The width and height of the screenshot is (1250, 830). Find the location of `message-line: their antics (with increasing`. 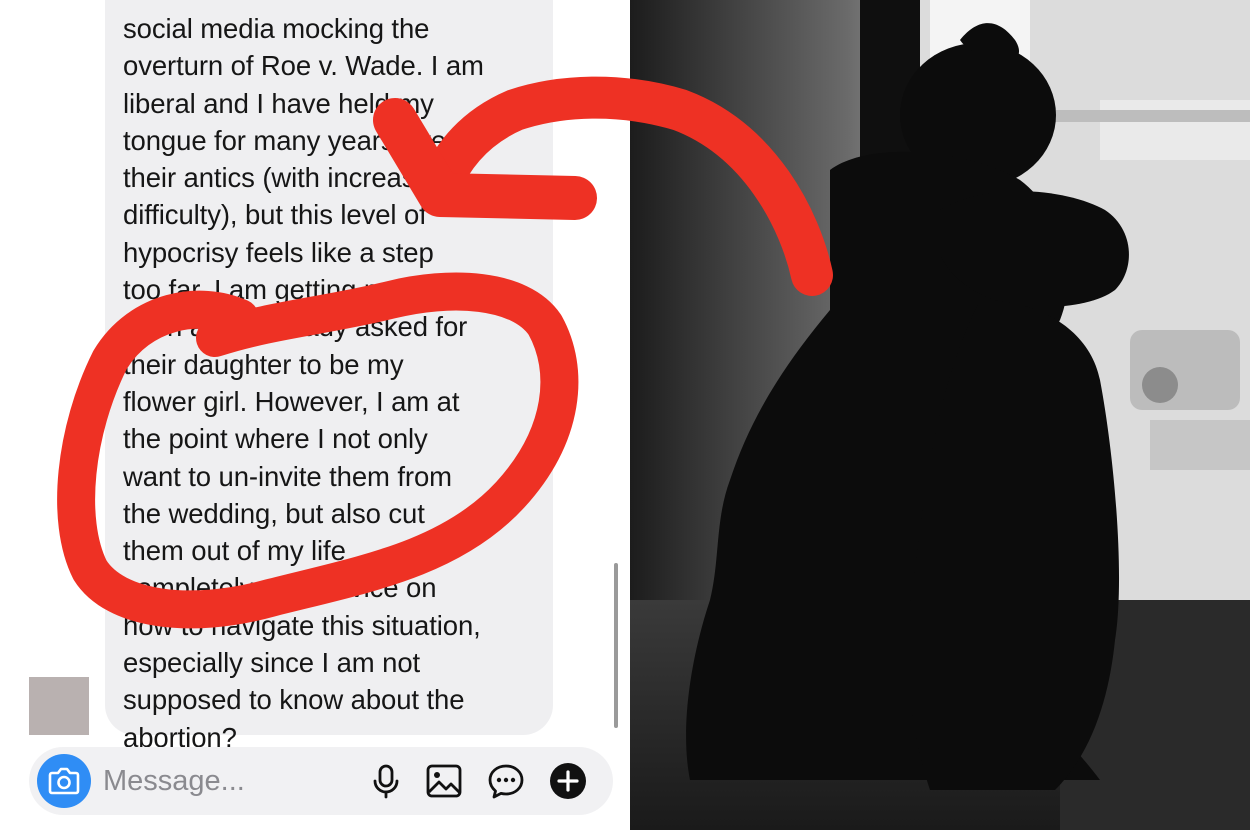

message-line: their antics (with increasing is located at coordinates (287, 178).